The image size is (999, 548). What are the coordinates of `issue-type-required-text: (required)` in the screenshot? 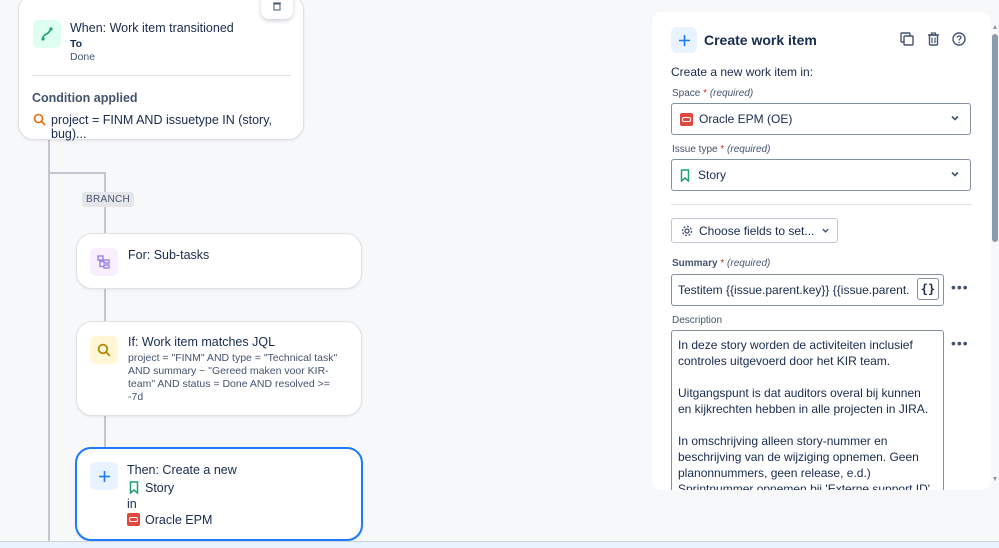 It's located at (749, 149).